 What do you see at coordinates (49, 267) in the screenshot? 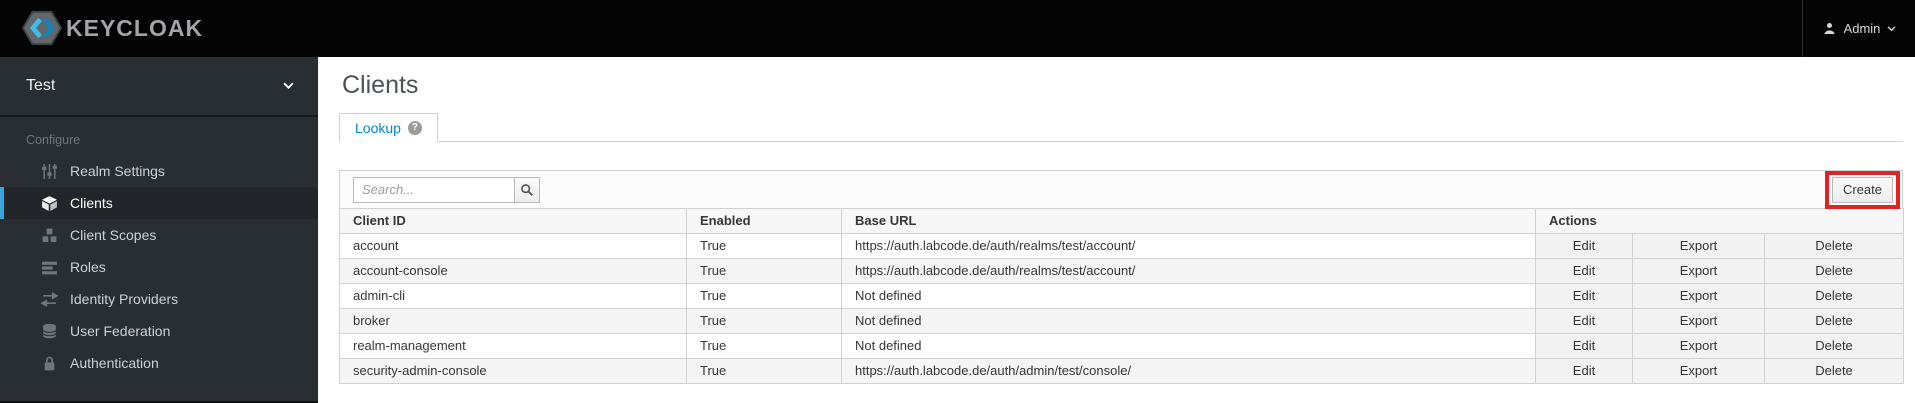
I see `list-bars-icon` at bounding box center [49, 267].